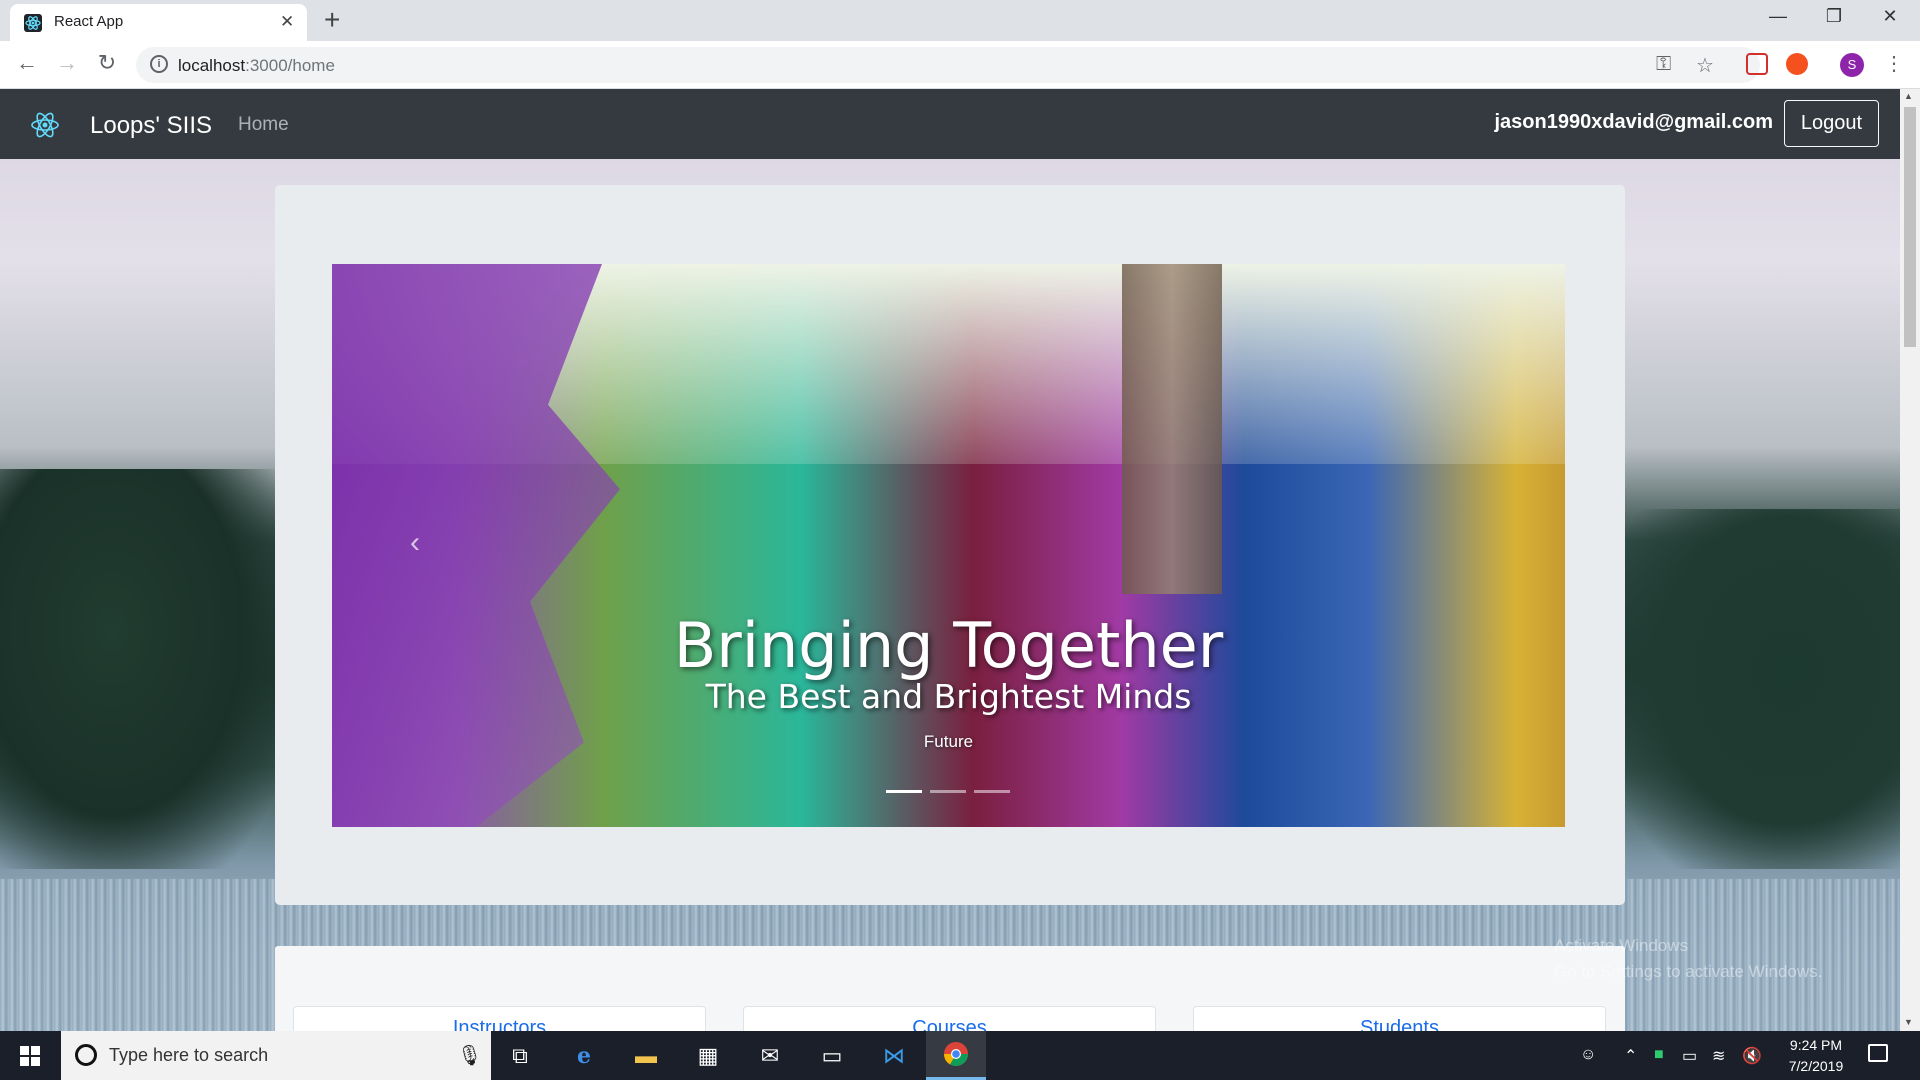 The width and height of the screenshot is (1920, 1080). What do you see at coordinates (1778, 16) in the screenshot?
I see `minimize-icon: —` at bounding box center [1778, 16].